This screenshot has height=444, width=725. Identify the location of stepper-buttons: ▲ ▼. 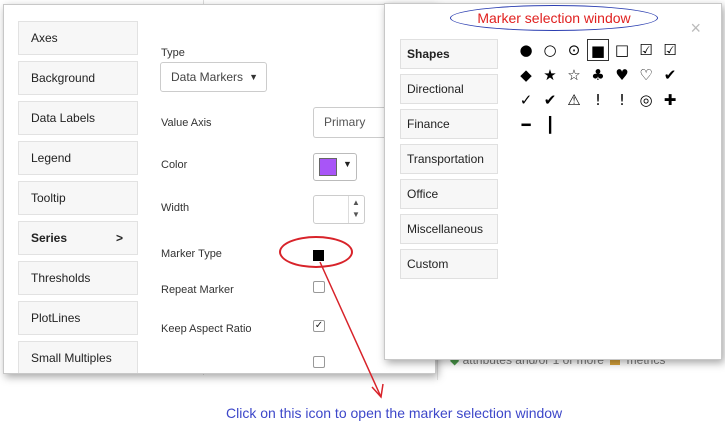
(356, 209).